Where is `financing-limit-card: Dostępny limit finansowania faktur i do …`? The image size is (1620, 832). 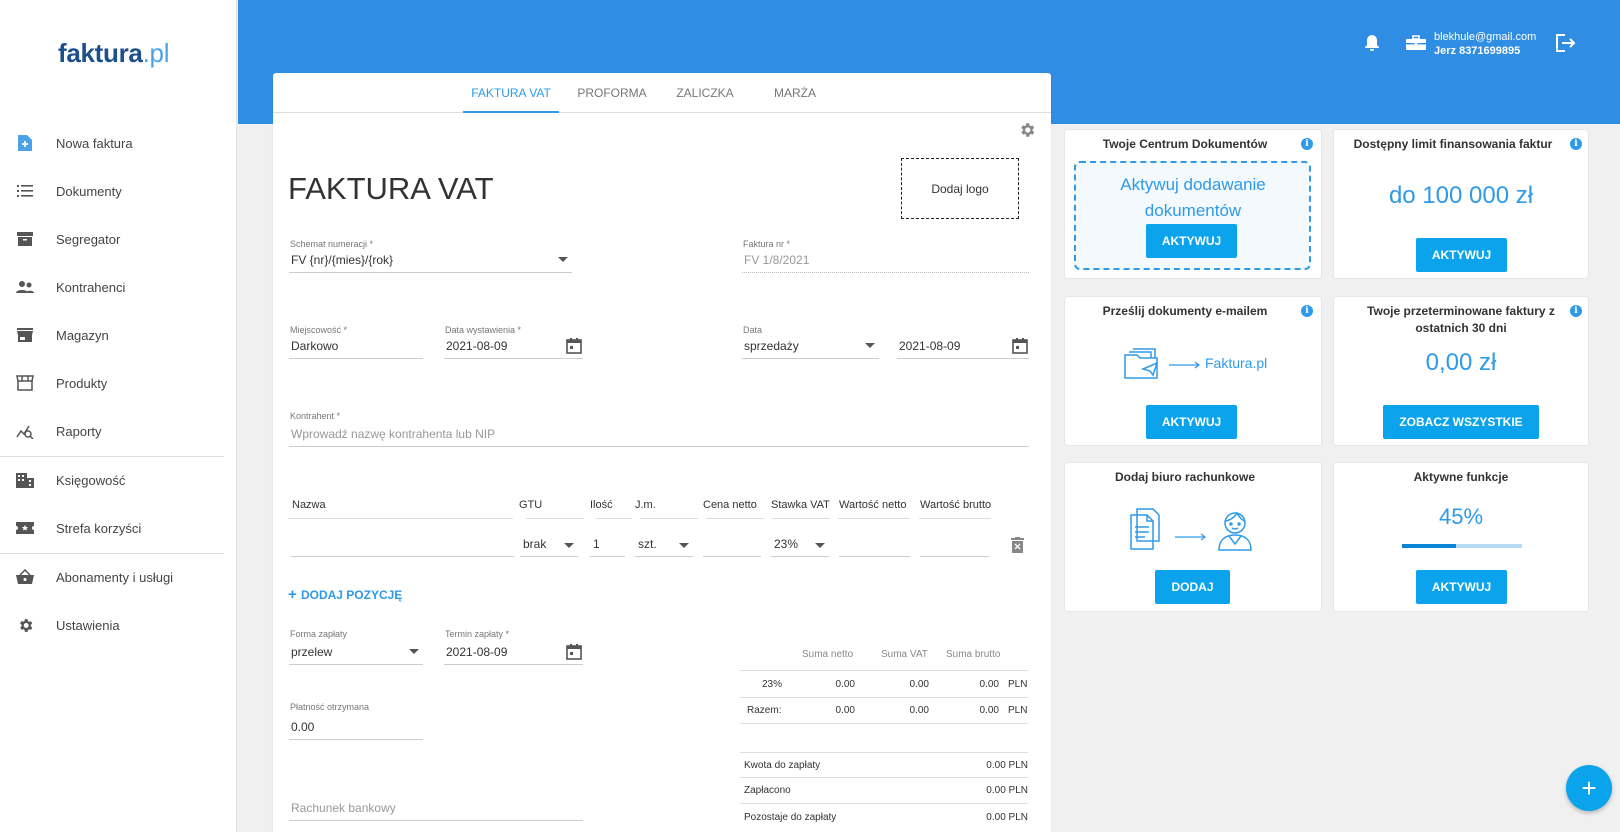
financing-limit-card: Dostępny limit finansowania faktur i do … is located at coordinates (1461, 204).